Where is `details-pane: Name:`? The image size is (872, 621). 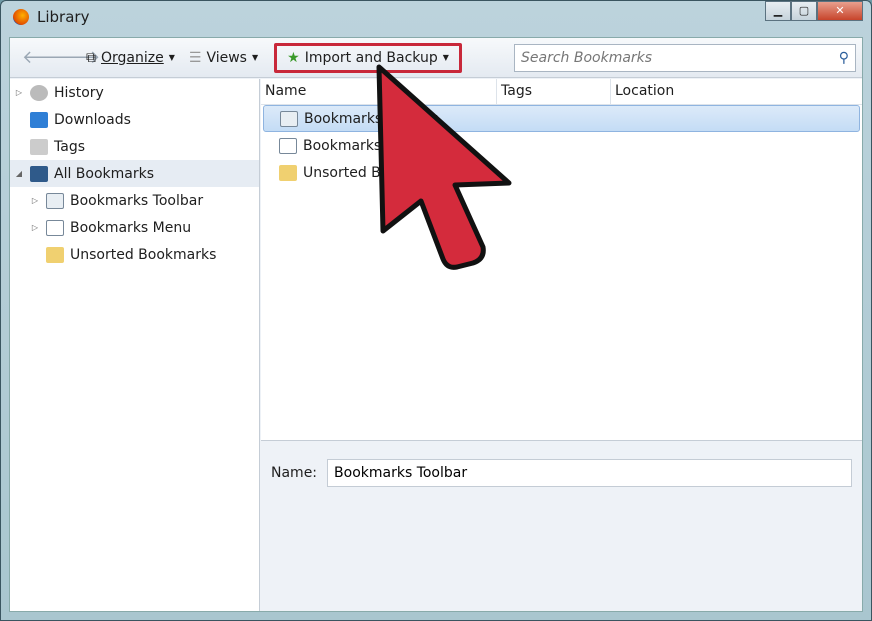 details-pane: Name: is located at coordinates (561, 473).